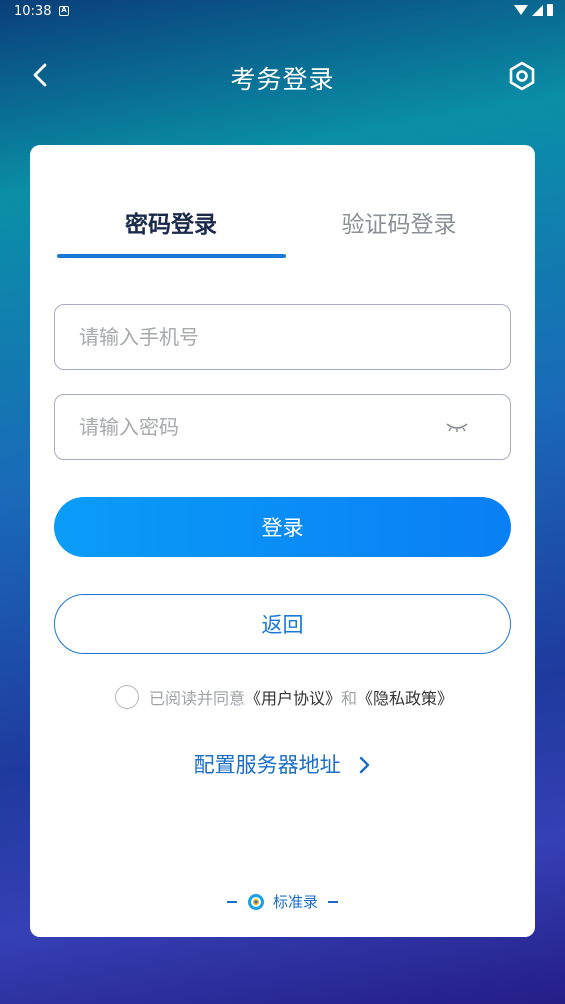  Describe the element at coordinates (282, 12) in the screenshot. I see `status-bar: 10:38 A` at that location.